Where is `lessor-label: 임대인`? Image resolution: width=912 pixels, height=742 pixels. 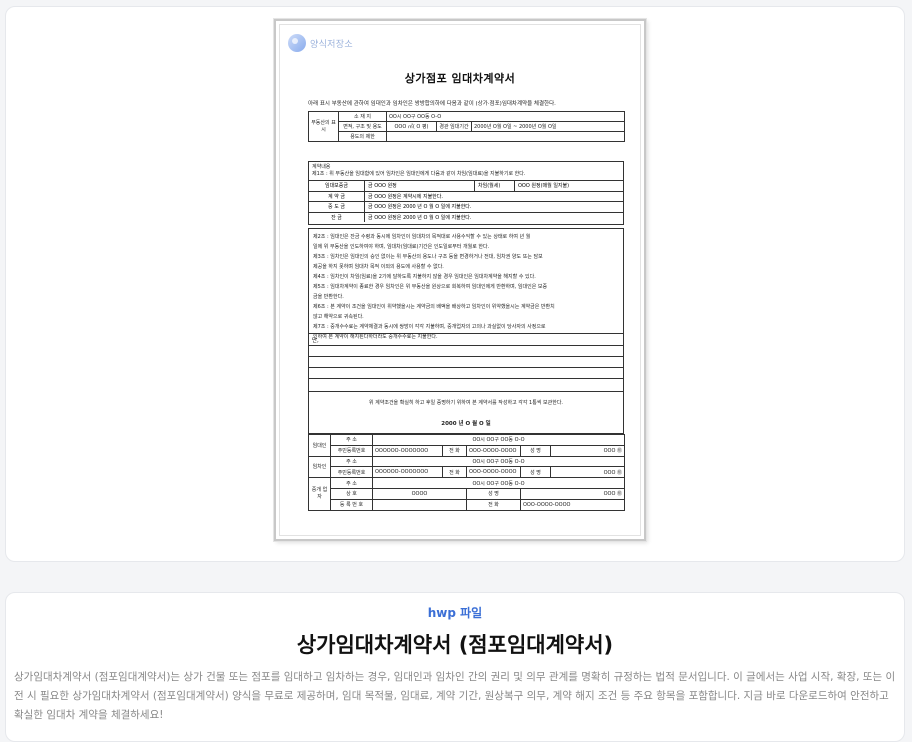 lessor-label: 임대인 is located at coordinates (319, 445).